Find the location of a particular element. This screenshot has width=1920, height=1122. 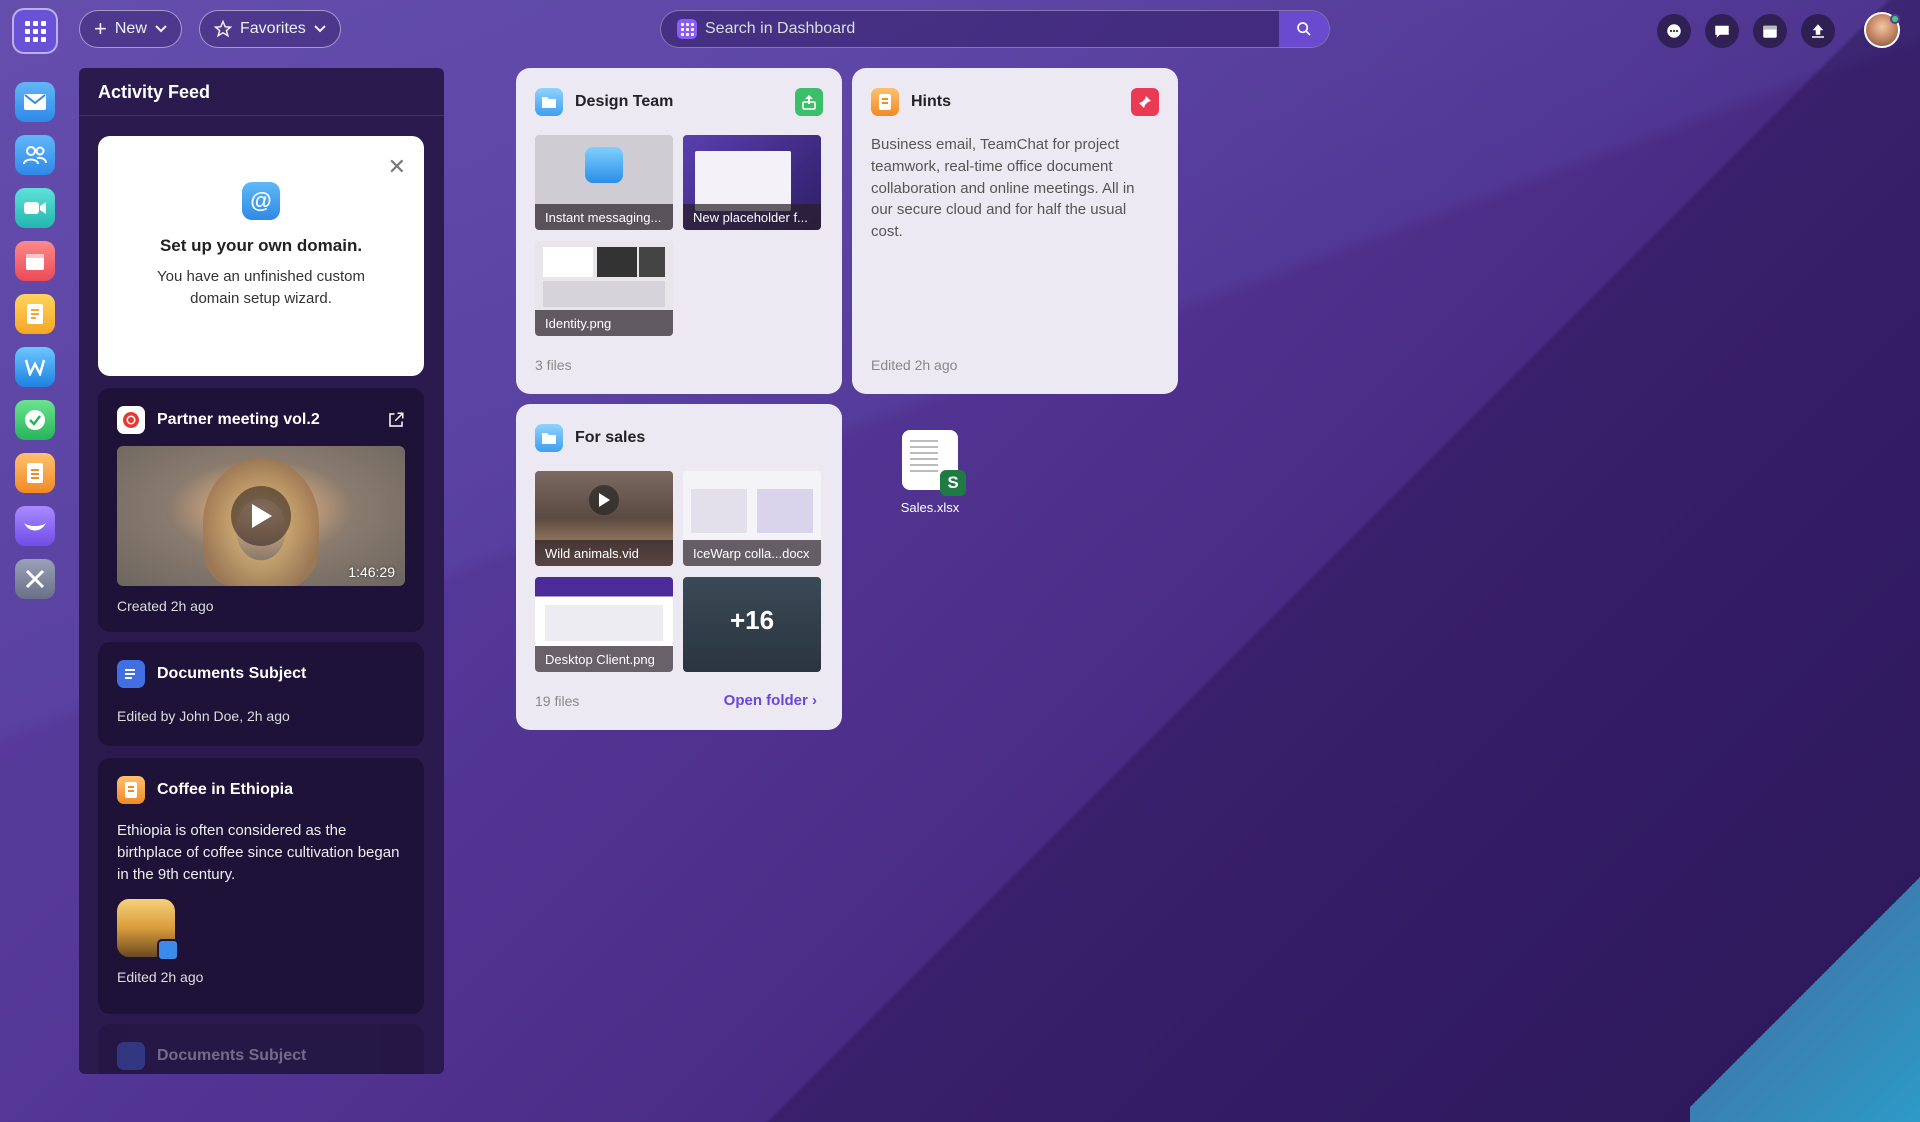

upload-icon is located at coordinates (1818, 31).